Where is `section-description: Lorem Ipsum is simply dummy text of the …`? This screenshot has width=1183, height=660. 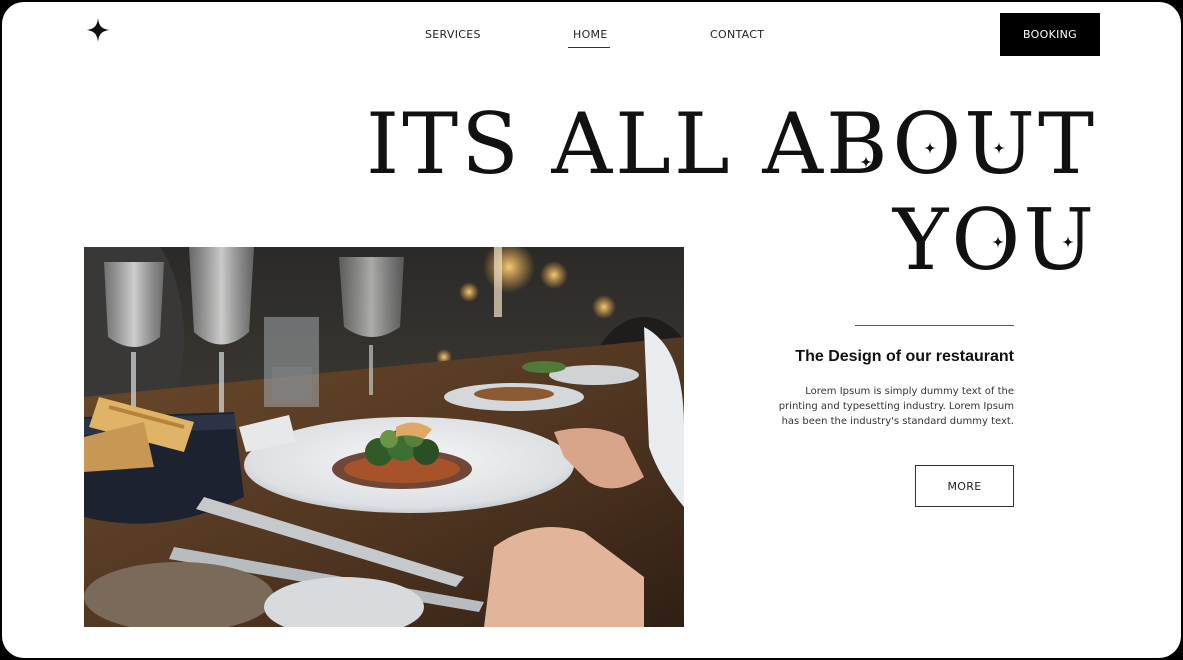
section-description: Lorem Ipsum is simply dummy text of the … is located at coordinates (896, 406).